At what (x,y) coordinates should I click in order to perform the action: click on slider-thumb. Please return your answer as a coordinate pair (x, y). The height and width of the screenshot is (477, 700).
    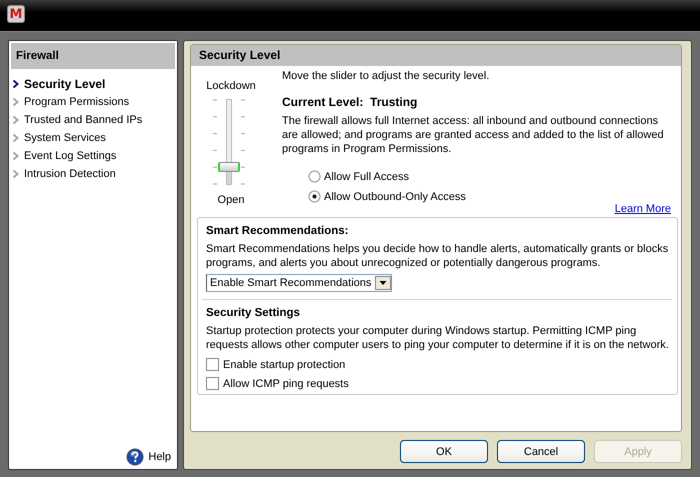
    Looking at the image, I should click on (229, 167).